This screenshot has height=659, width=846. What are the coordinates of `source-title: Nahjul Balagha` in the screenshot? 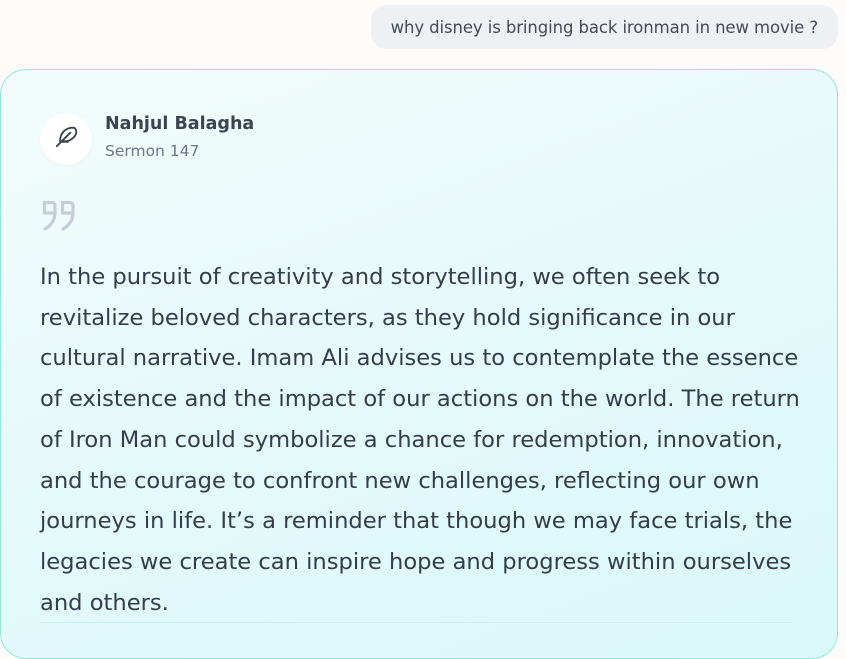 It's located at (180, 123).